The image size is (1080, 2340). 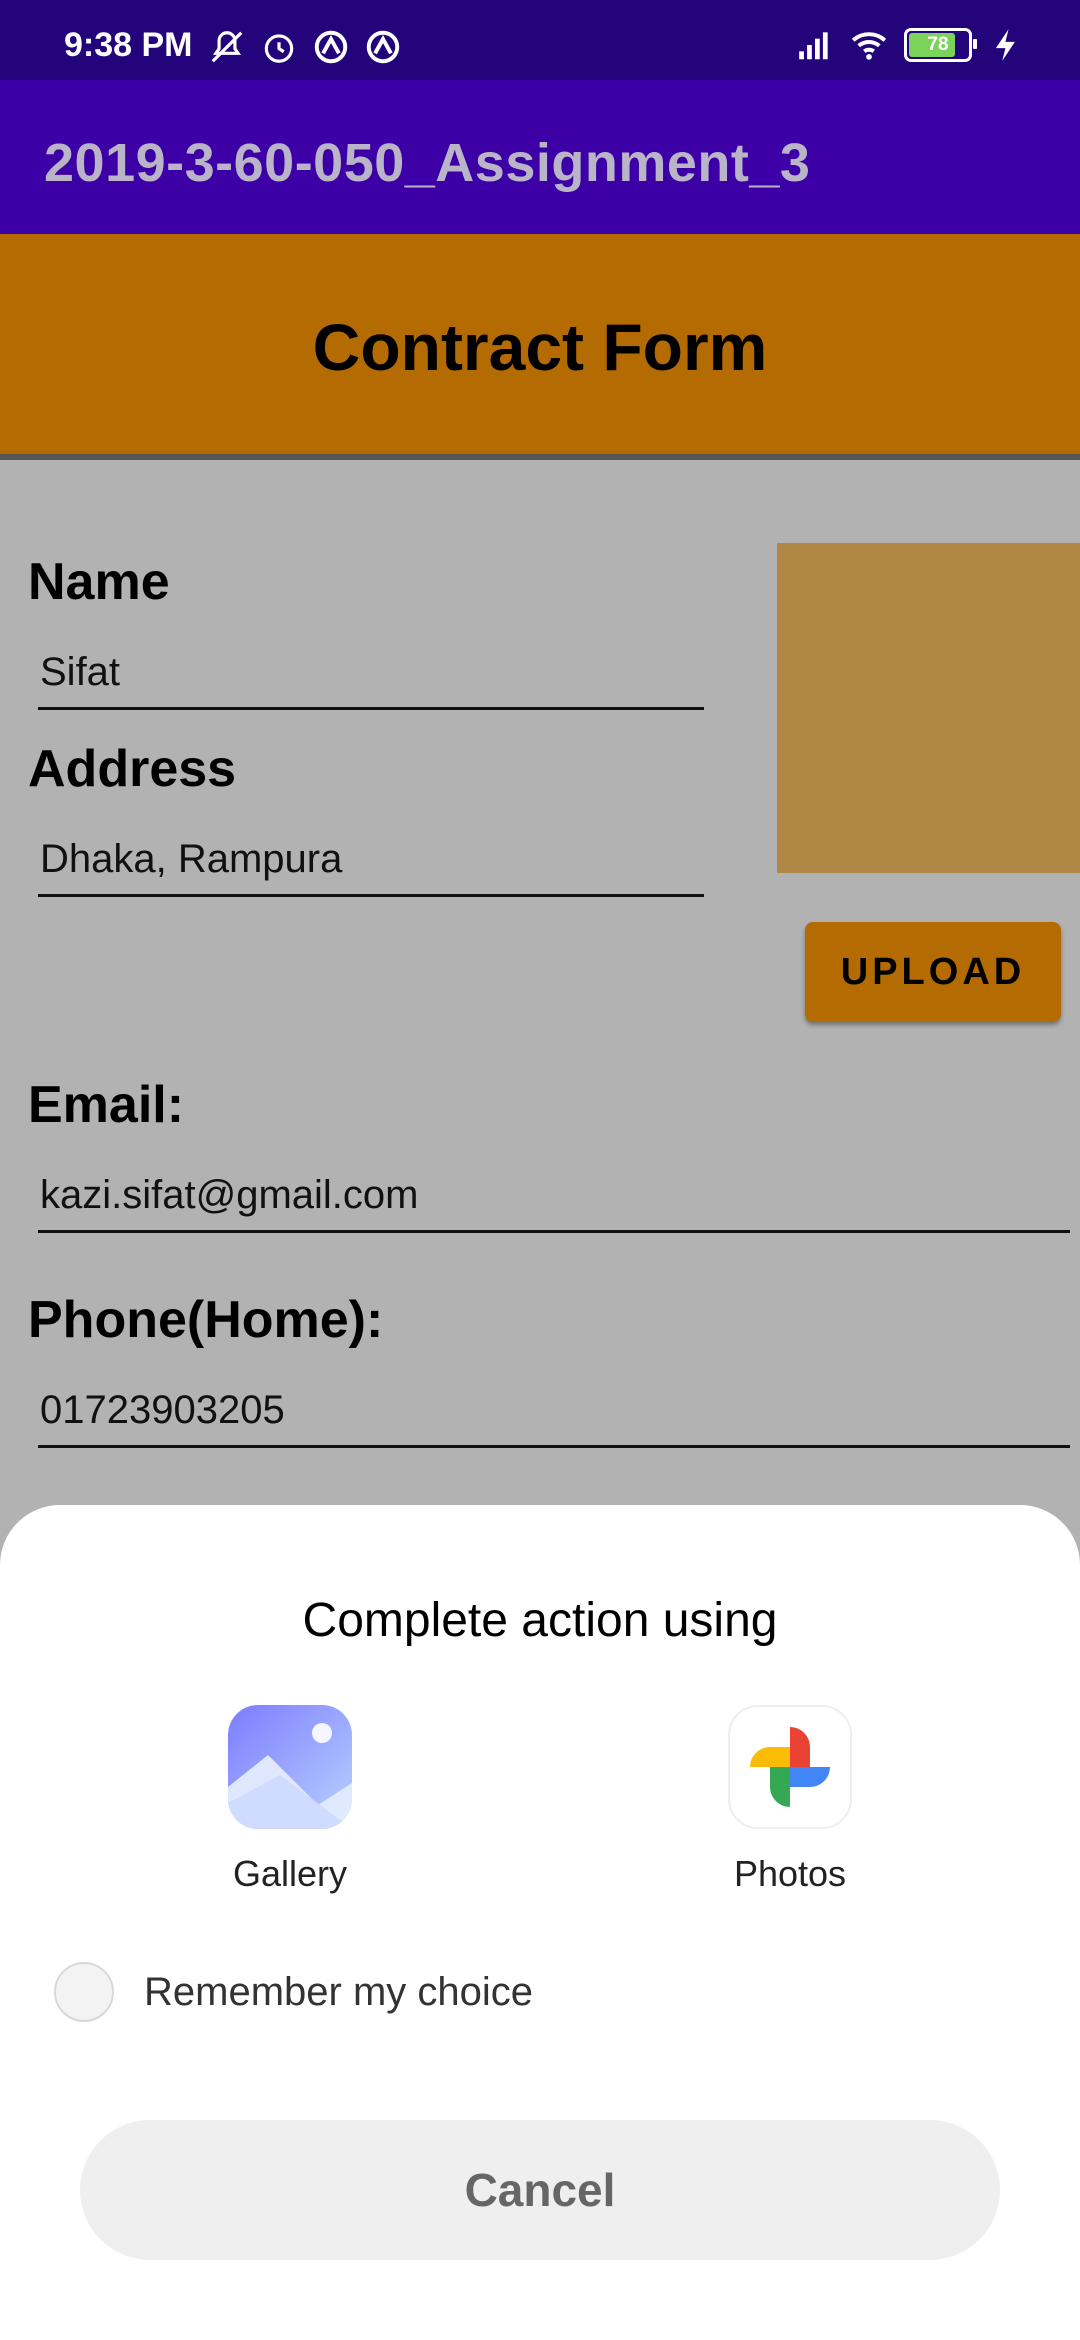 I want to click on status-icons-right: 78, so click(x=911, y=45).